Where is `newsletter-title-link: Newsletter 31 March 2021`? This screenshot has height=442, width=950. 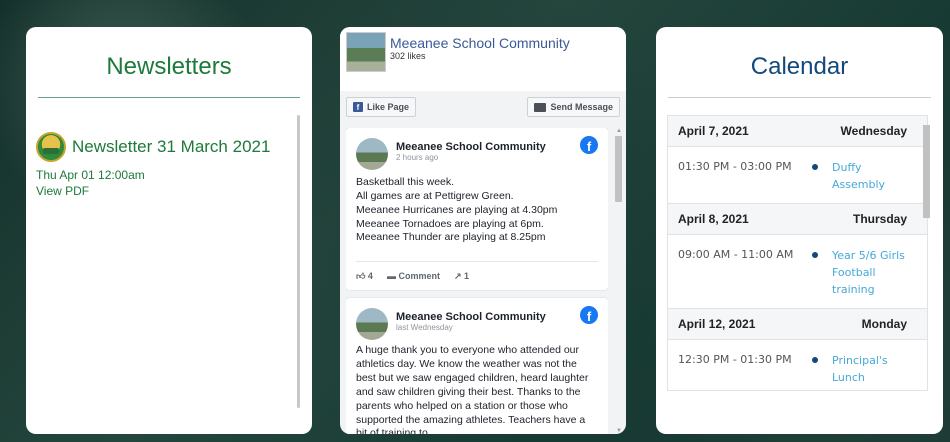
newsletter-title-link: Newsletter 31 March 2021 is located at coordinates (171, 147).